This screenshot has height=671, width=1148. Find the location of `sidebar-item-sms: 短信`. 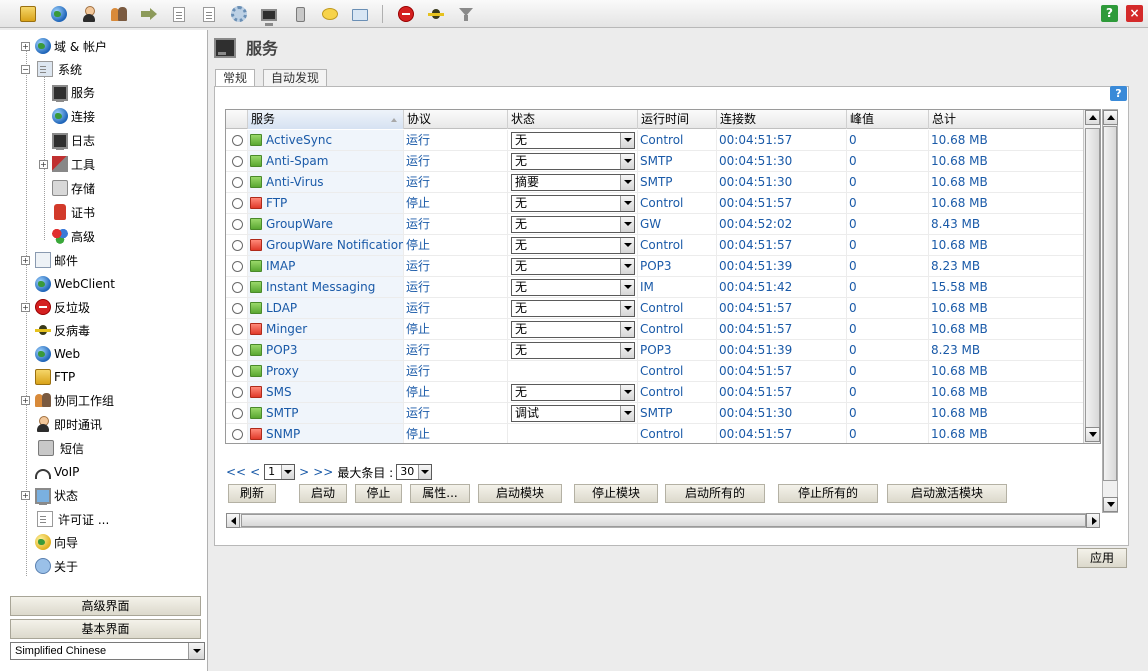

sidebar-item-sms: 短信 is located at coordinates (59, 448).